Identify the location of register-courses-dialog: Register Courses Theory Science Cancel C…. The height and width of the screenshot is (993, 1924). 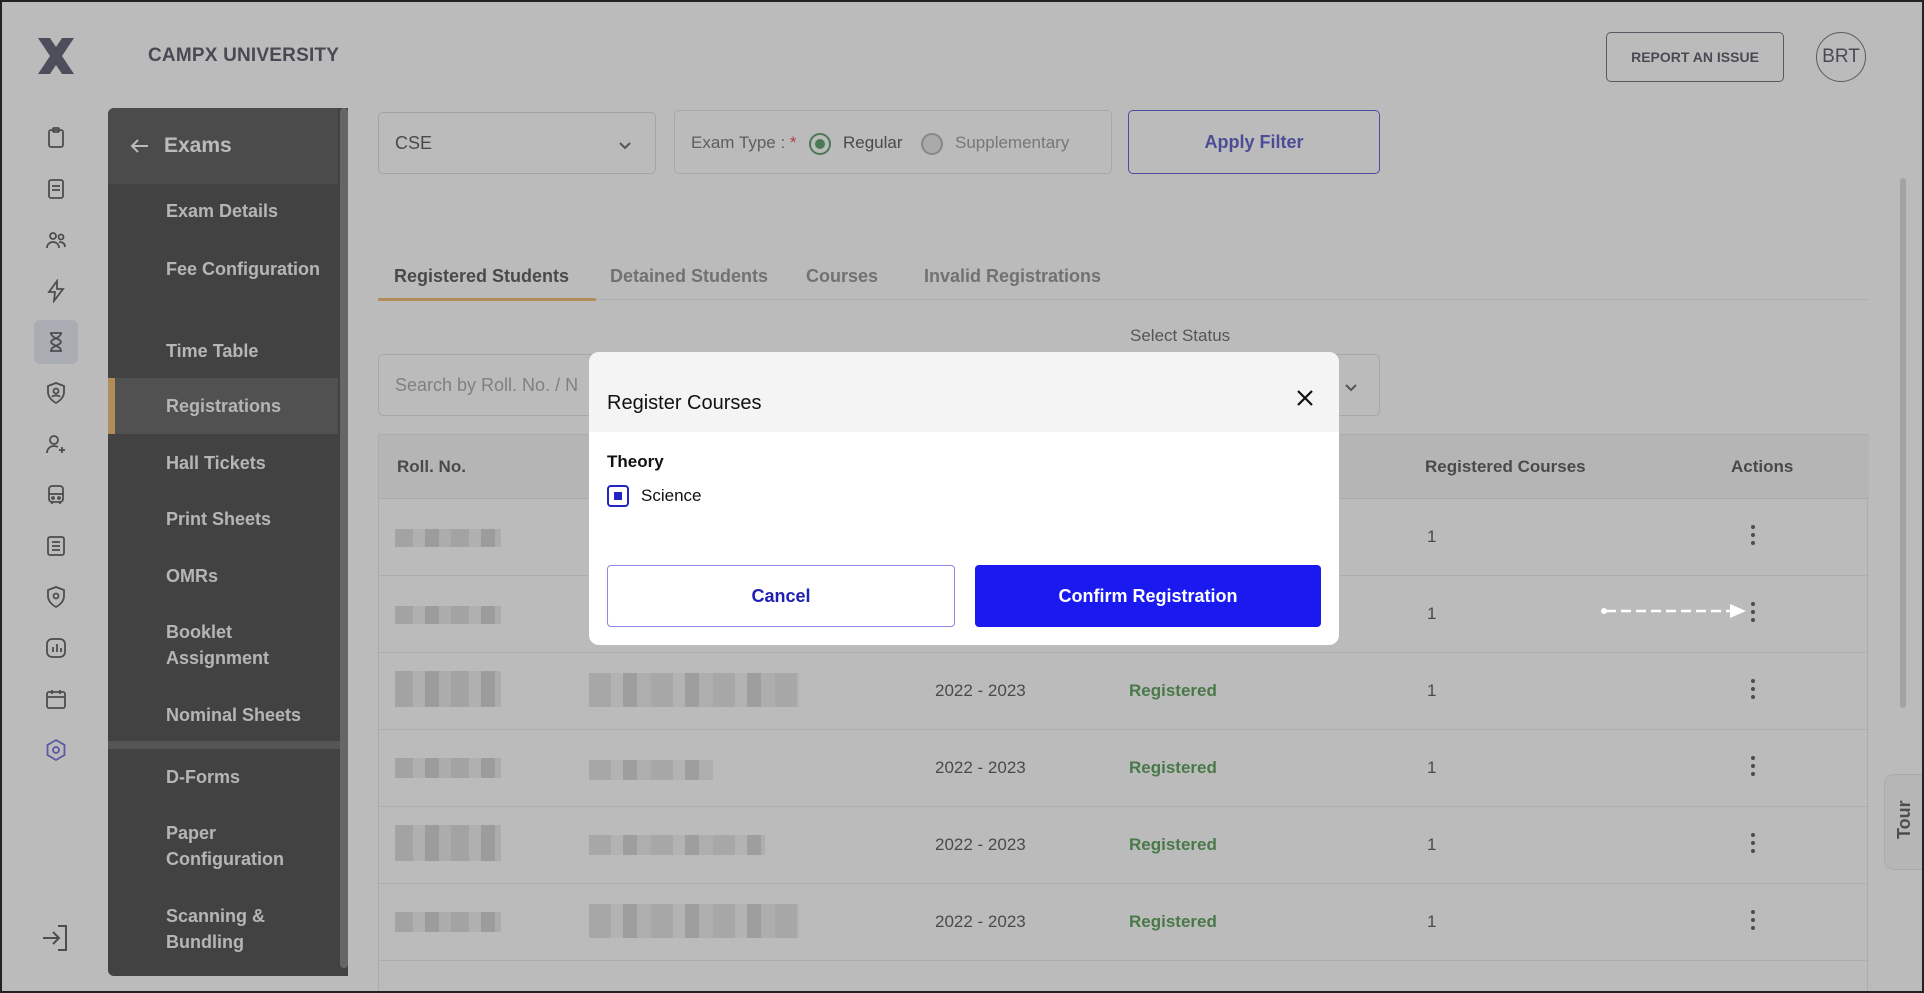
(964, 498).